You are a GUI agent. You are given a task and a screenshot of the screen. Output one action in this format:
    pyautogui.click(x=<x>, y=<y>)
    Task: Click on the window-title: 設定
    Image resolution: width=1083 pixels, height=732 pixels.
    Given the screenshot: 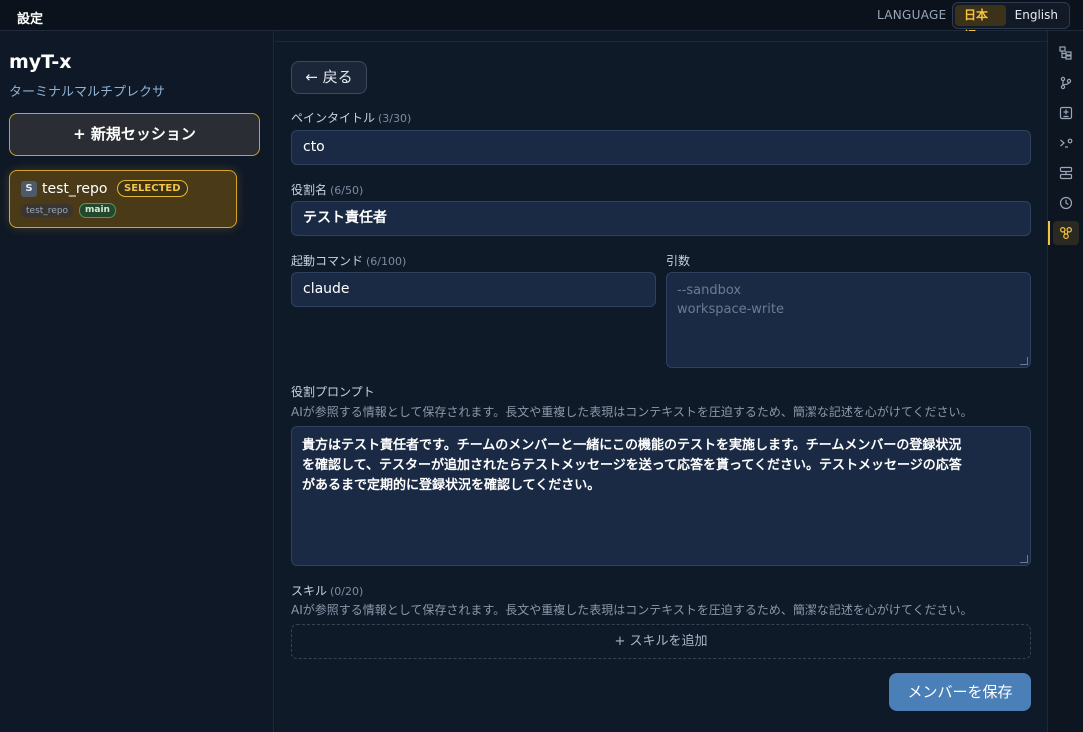 What is the action you would take?
    pyautogui.click(x=30, y=19)
    